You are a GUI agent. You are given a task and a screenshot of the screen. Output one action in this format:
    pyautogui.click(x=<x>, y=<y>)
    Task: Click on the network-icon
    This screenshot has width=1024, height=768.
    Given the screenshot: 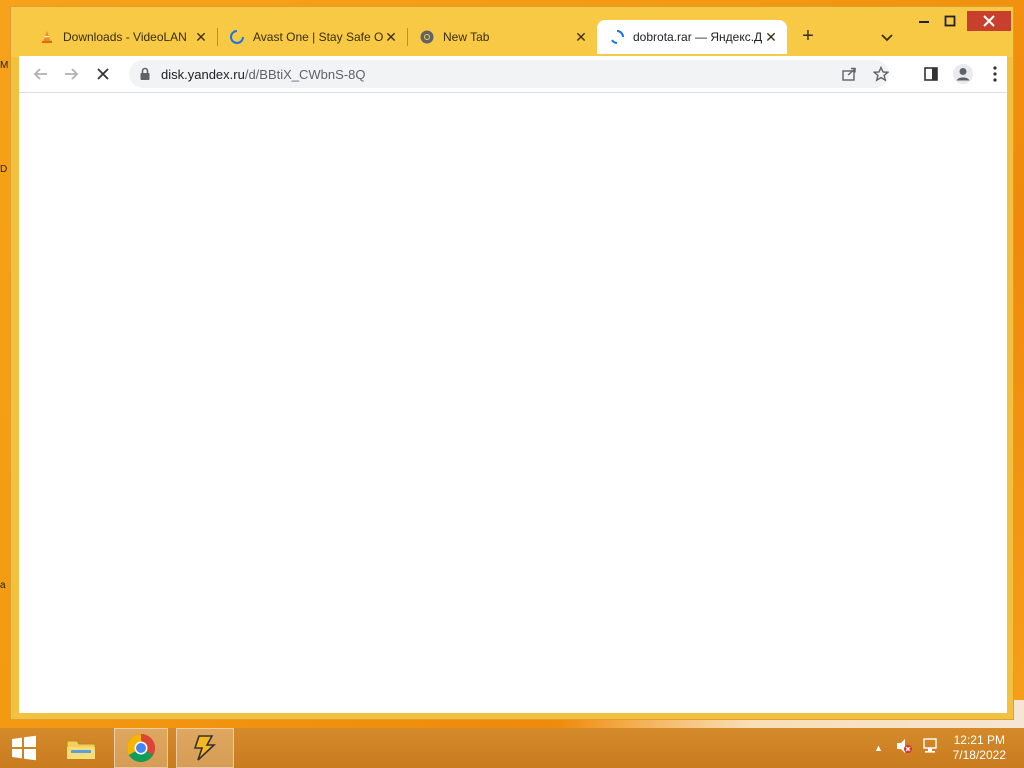 What is the action you would take?
    pyautogui.click(x=930, y=748)
    